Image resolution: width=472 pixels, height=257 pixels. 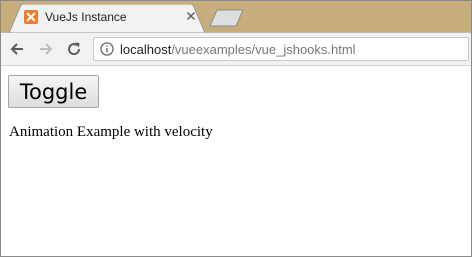 I want to click on toggle-button: Toggle, so click(x=53, y=91).